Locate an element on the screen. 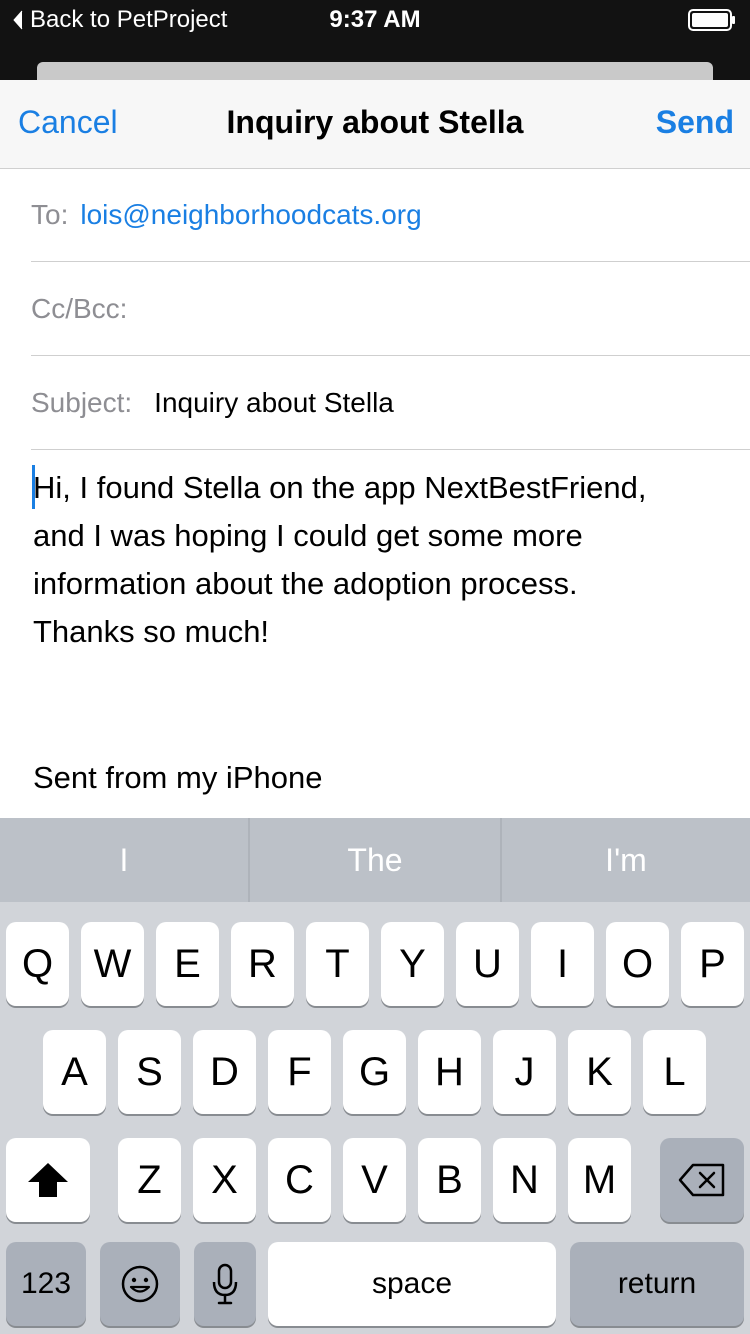 The height and width of the screenshot is (1334, 750). predictive-bar: I The I'm is located at coordinates (375, 860).